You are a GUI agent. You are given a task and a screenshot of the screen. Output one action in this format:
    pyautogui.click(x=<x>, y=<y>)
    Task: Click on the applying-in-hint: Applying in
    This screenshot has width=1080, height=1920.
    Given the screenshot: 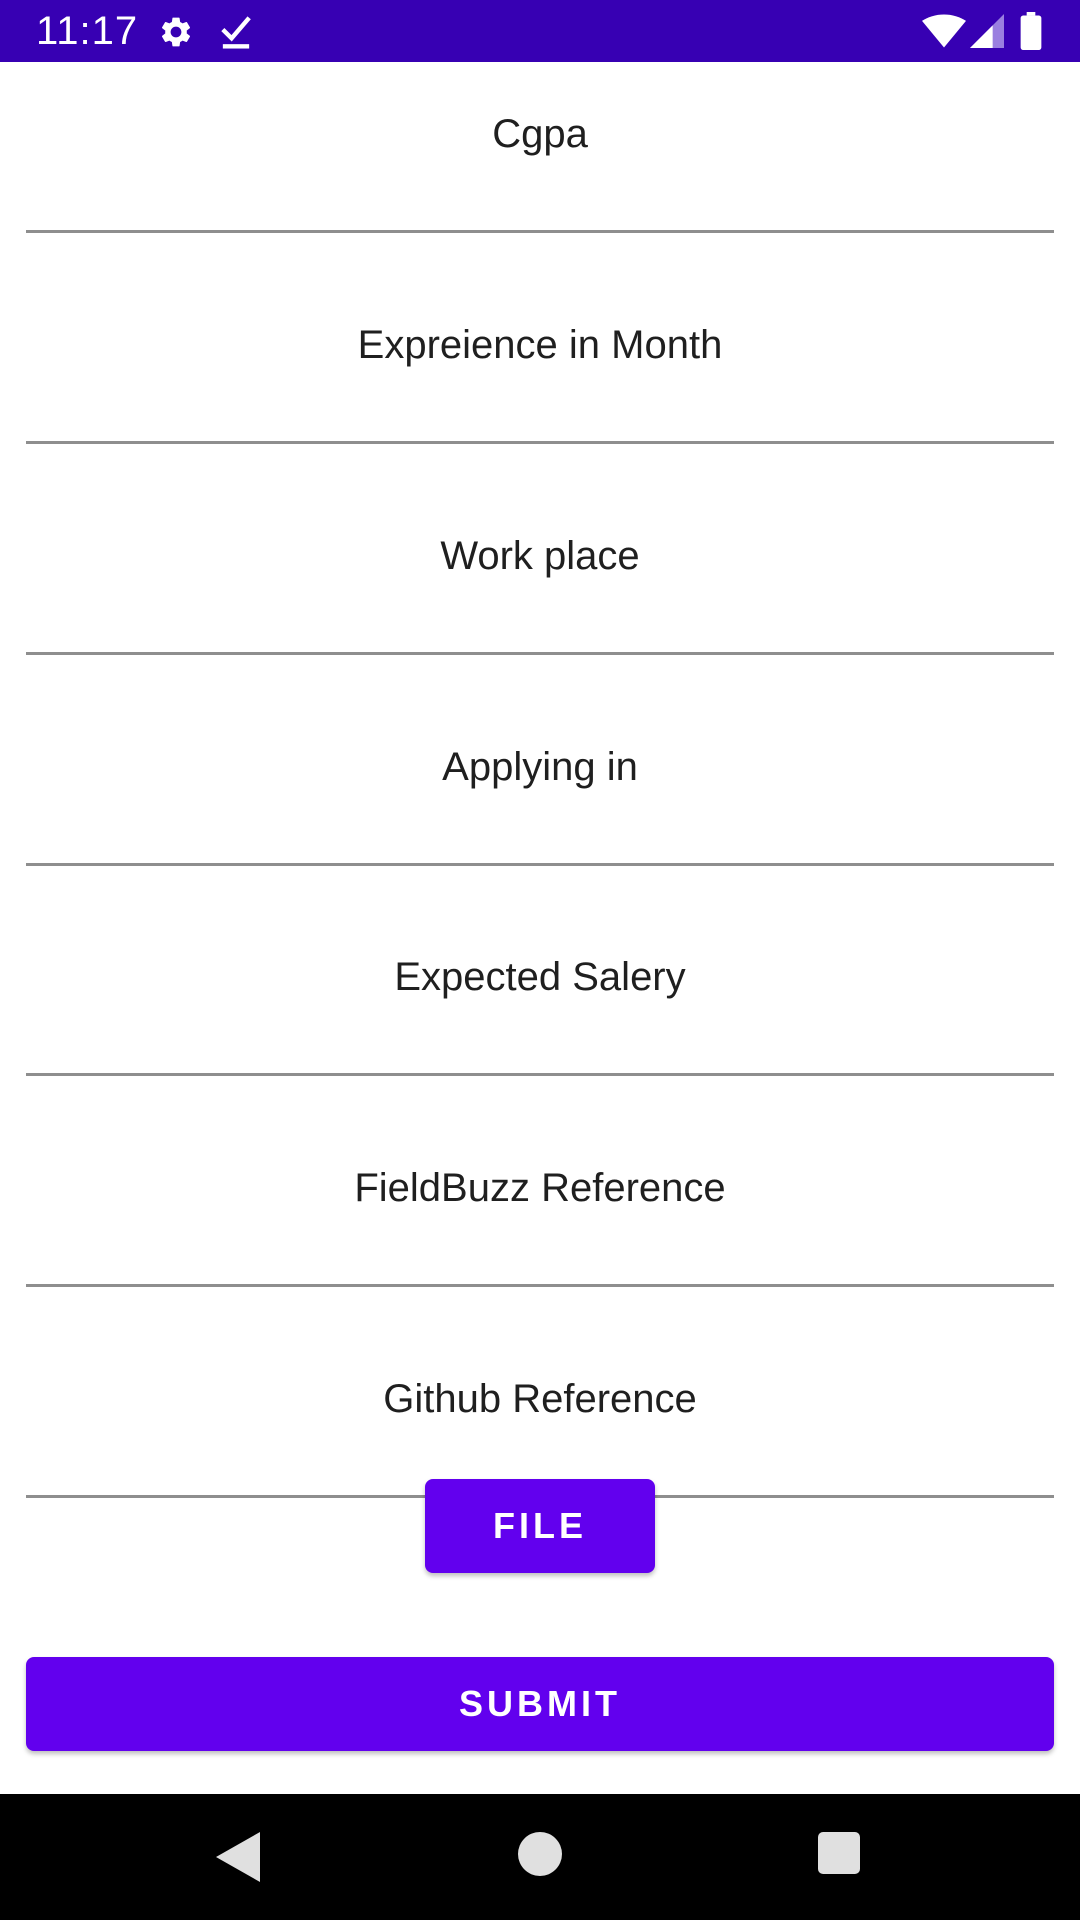 What is the action you would take?
    pyautogui.click(x=540, y=767)
    